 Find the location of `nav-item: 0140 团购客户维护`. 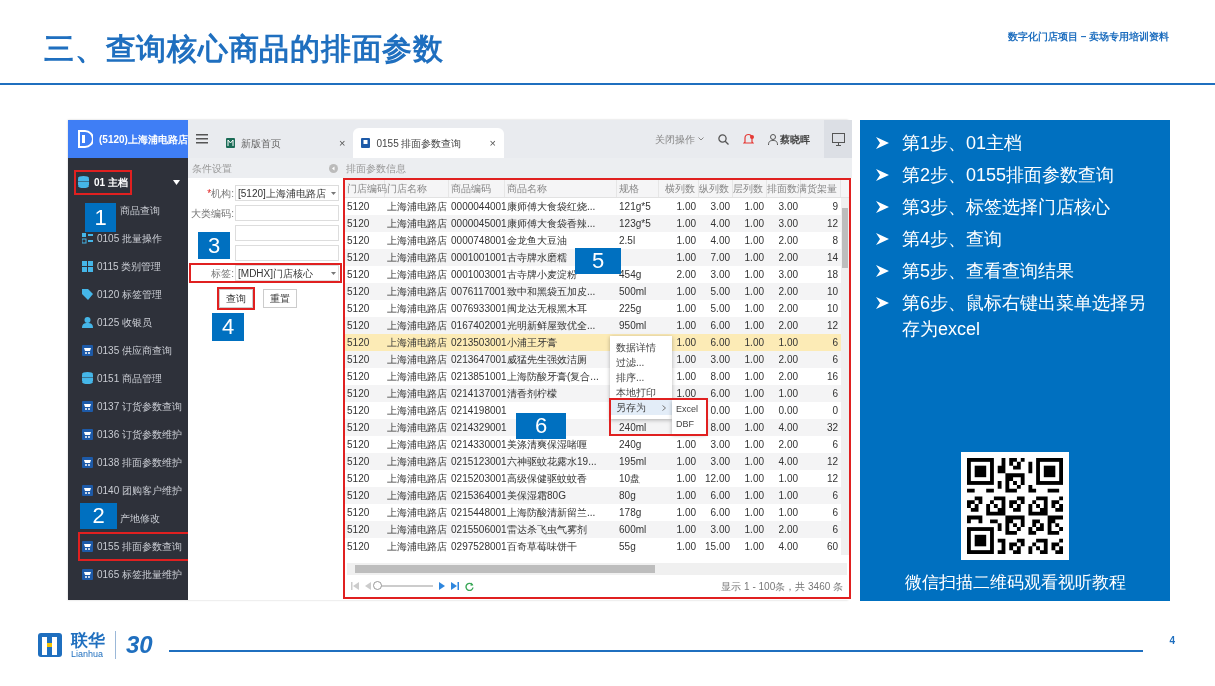

nav-item: 0140 团购客户维护 is located at coordinates (134, 490).